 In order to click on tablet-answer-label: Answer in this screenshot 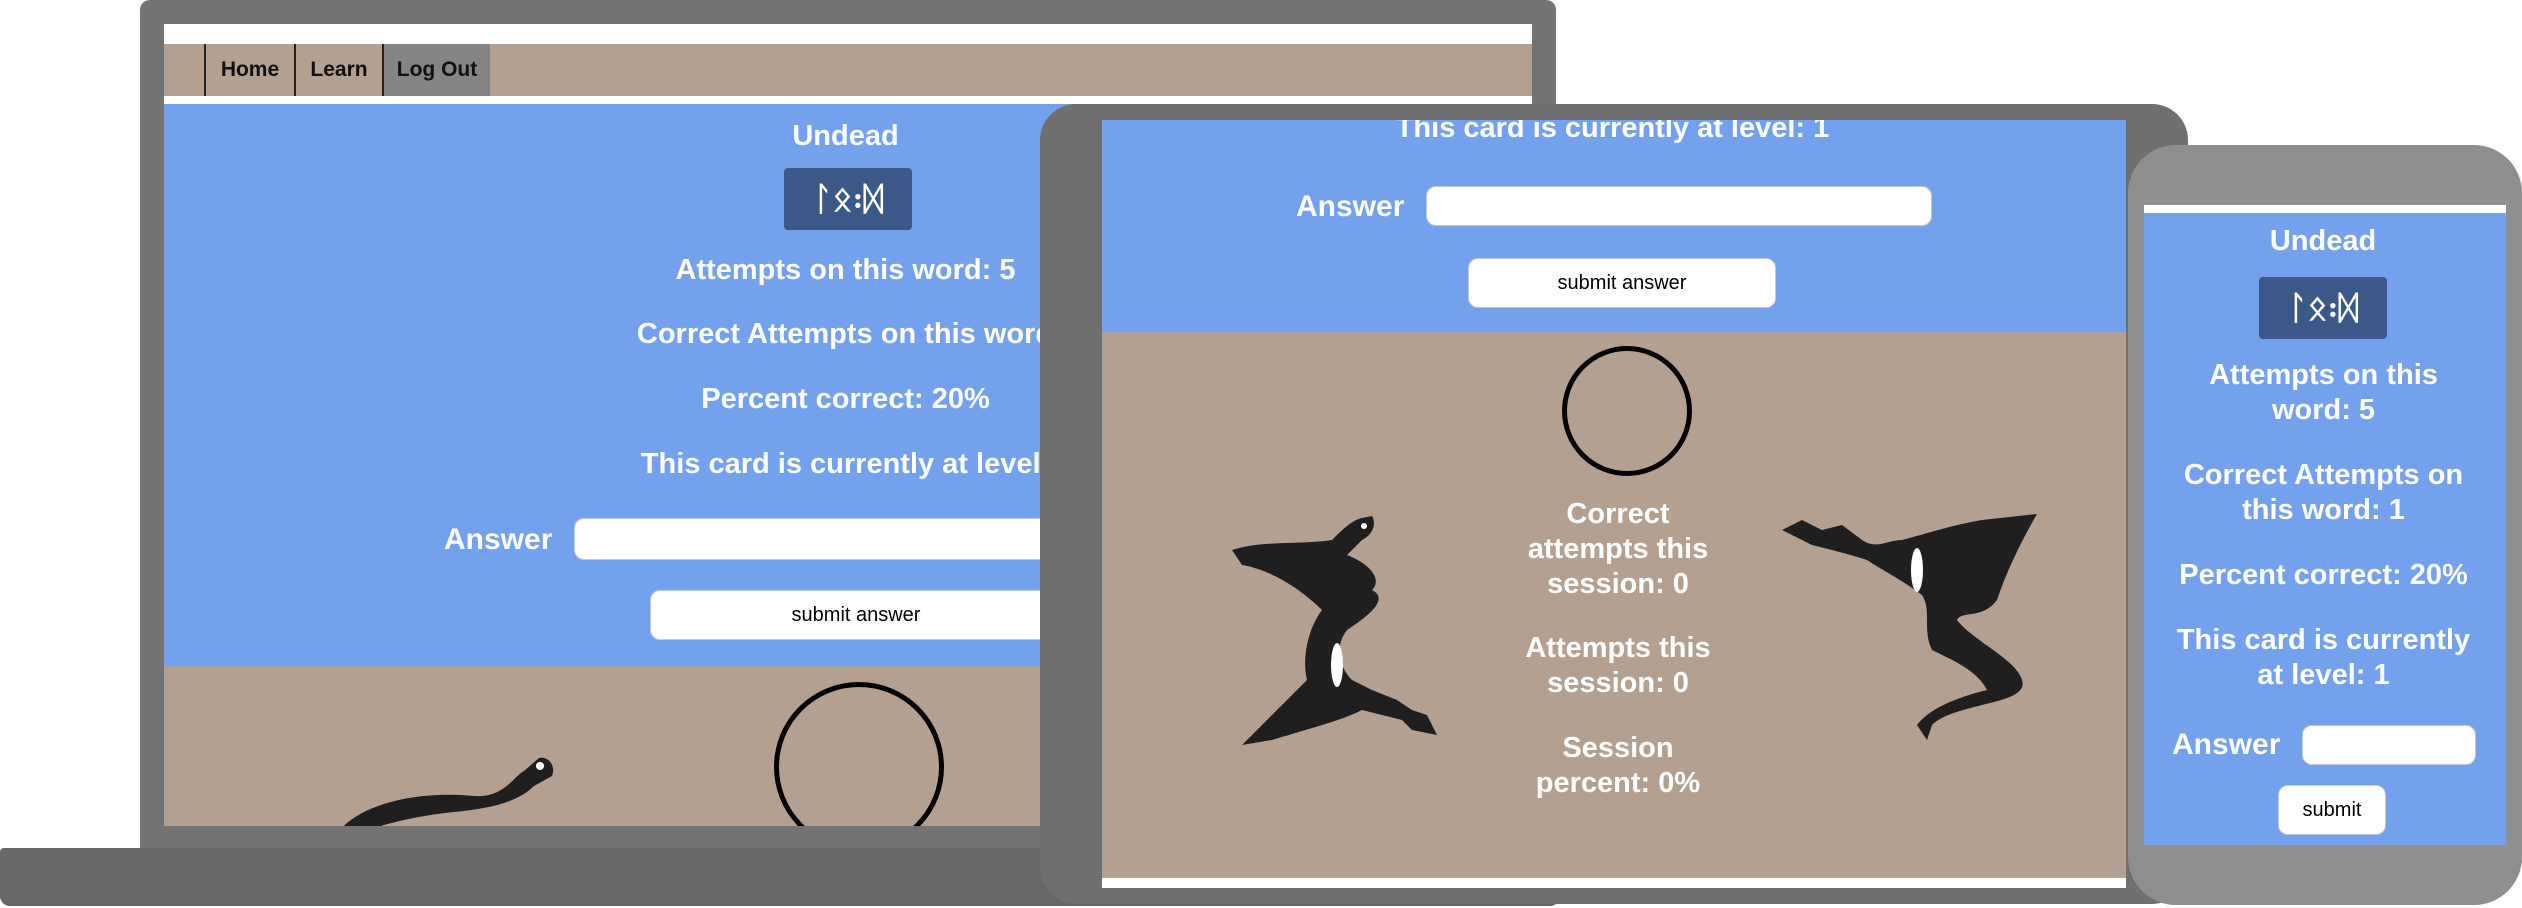, I will do `click(1350, 206)`.